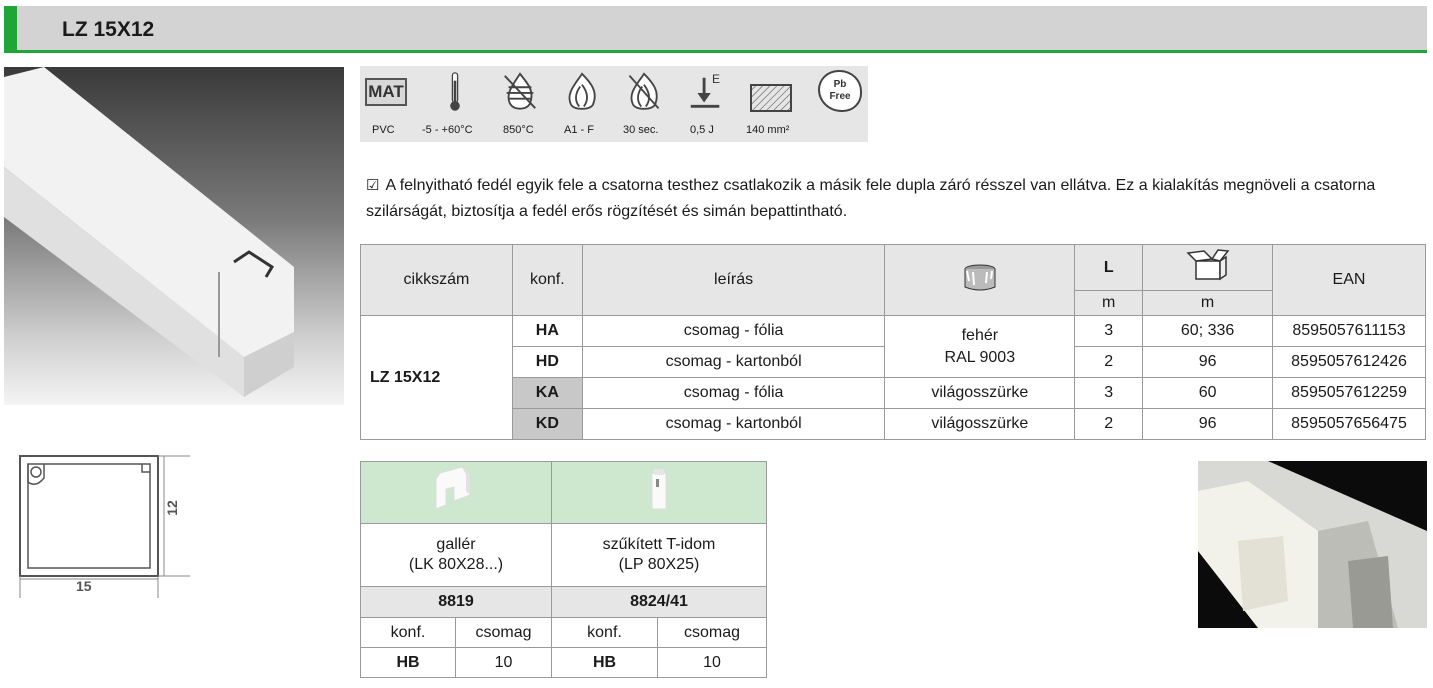 The height and width of the screenshot is (688, 1433). I want to click on row-box: 60, so click(1208, 393).